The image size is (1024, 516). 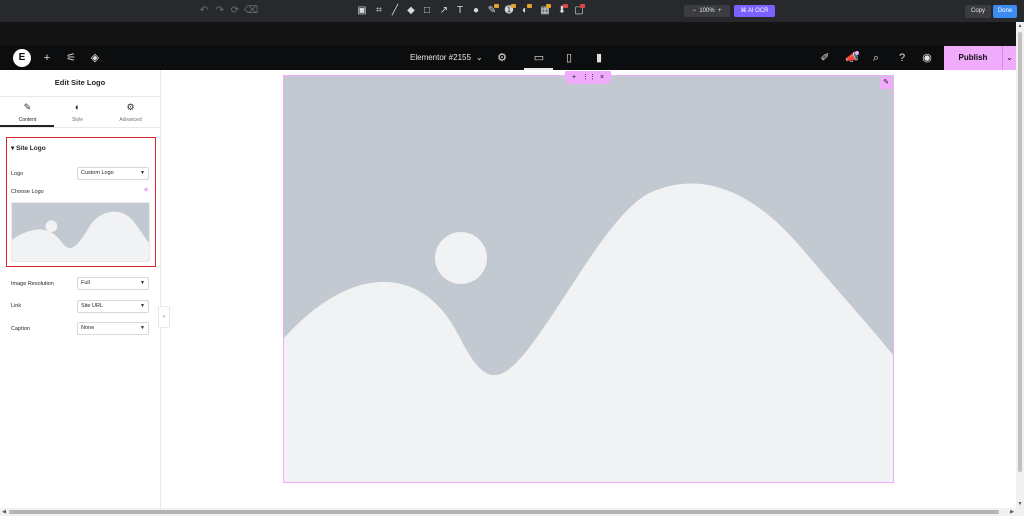 I want to click on help-icon: ?, so click(x=902, y=58).